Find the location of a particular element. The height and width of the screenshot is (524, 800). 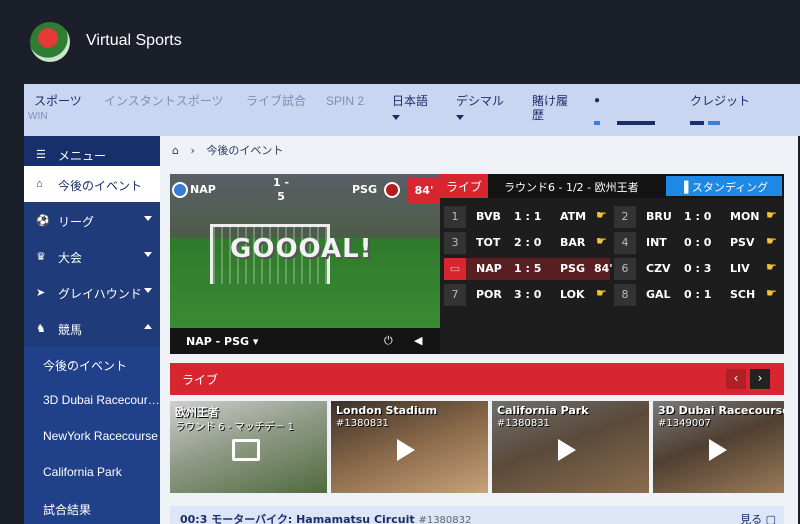

bet-history-line-1: 賭け履 is located at coordinates (550, 101).